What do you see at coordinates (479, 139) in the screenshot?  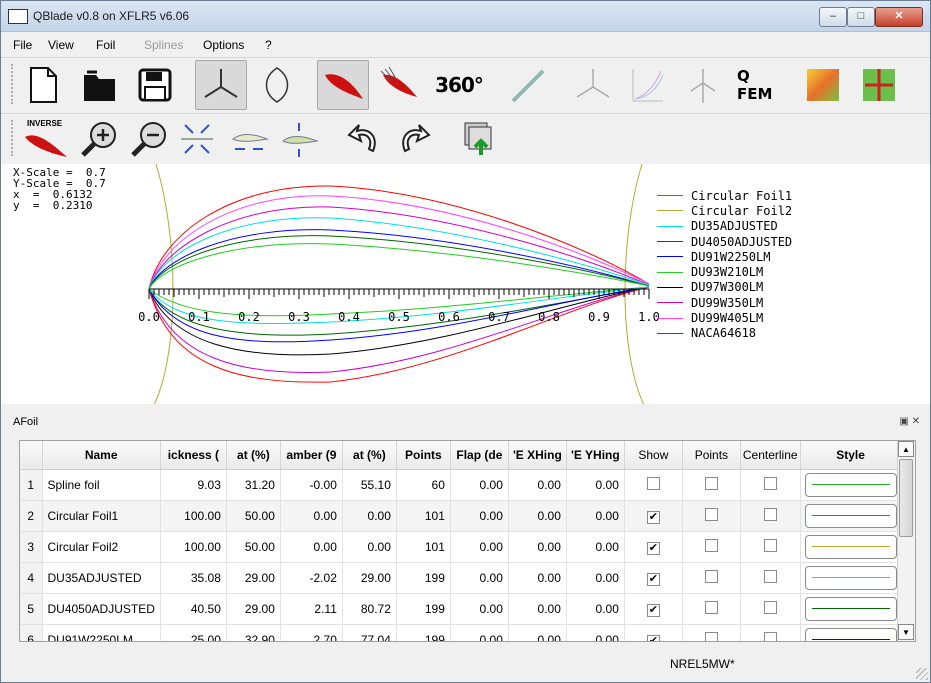 I see `export-image-icon` at bounding box center [479, 139].